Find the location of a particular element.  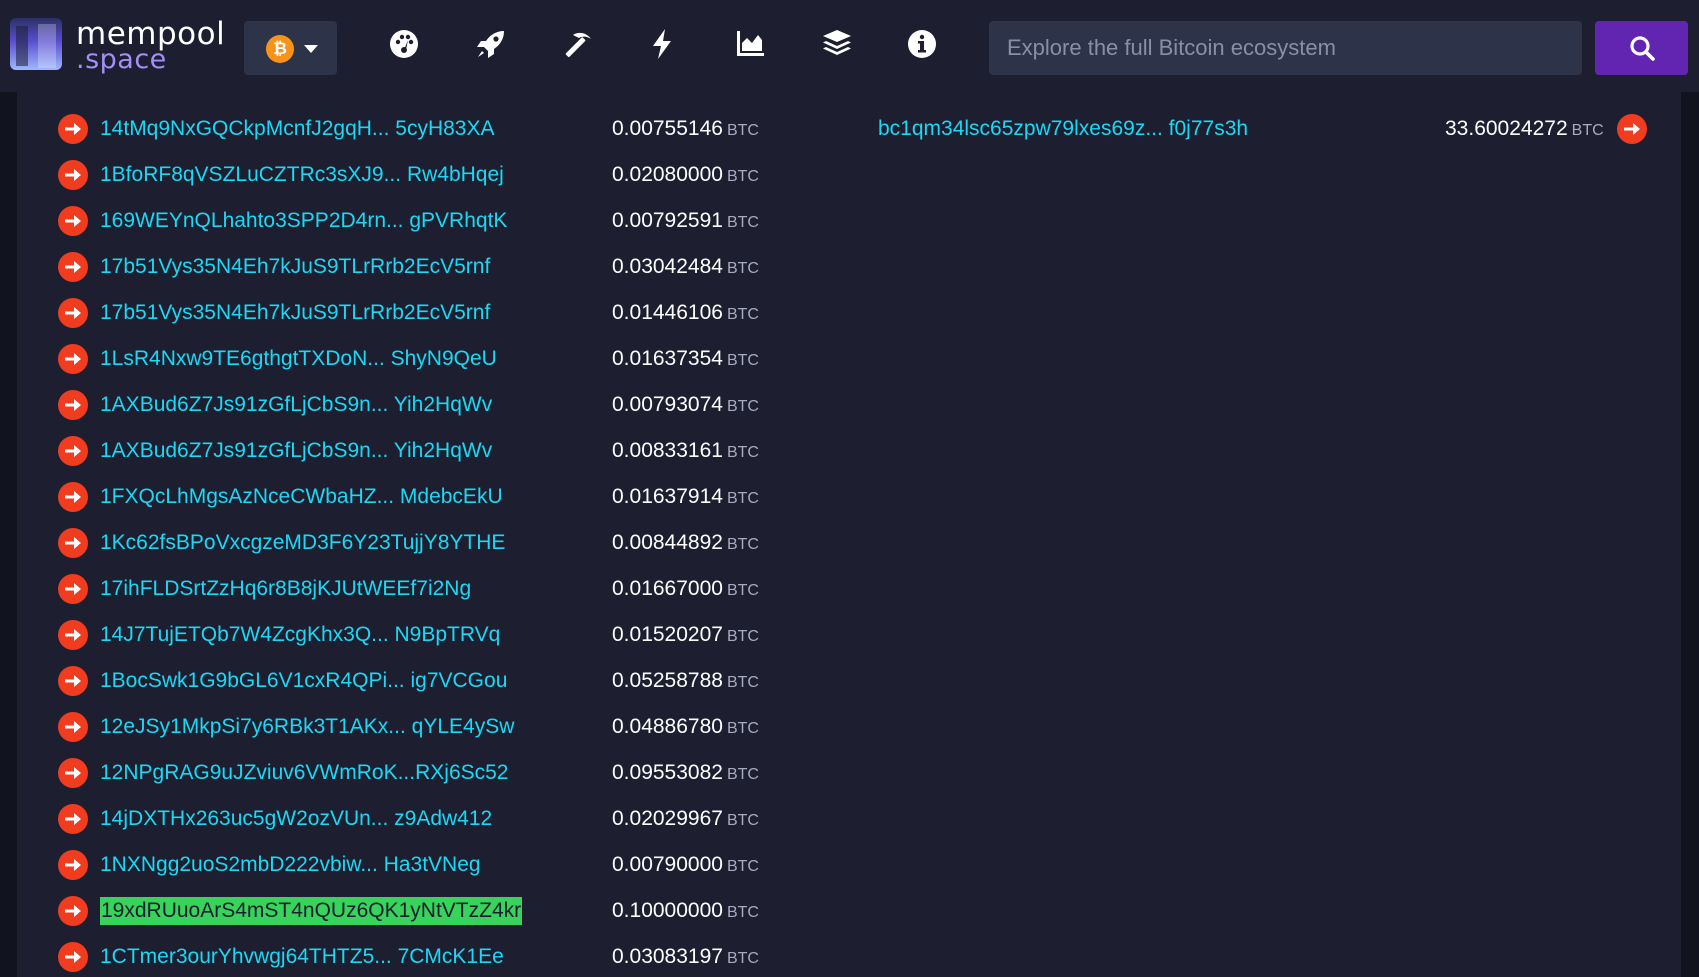

mining-icon is located at coordinates (578, 44).